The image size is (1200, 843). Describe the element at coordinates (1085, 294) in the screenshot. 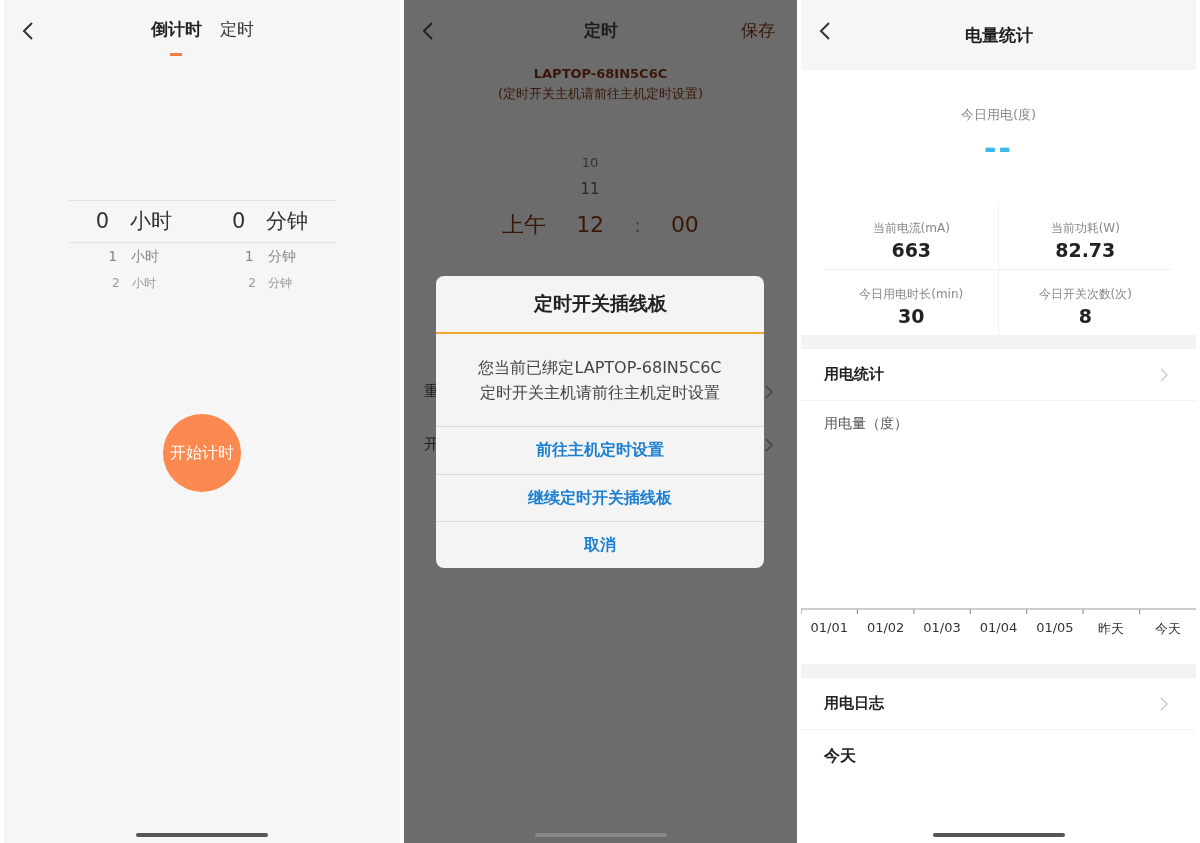

I see `metric-label: 今日开关次数(次)` at that location.